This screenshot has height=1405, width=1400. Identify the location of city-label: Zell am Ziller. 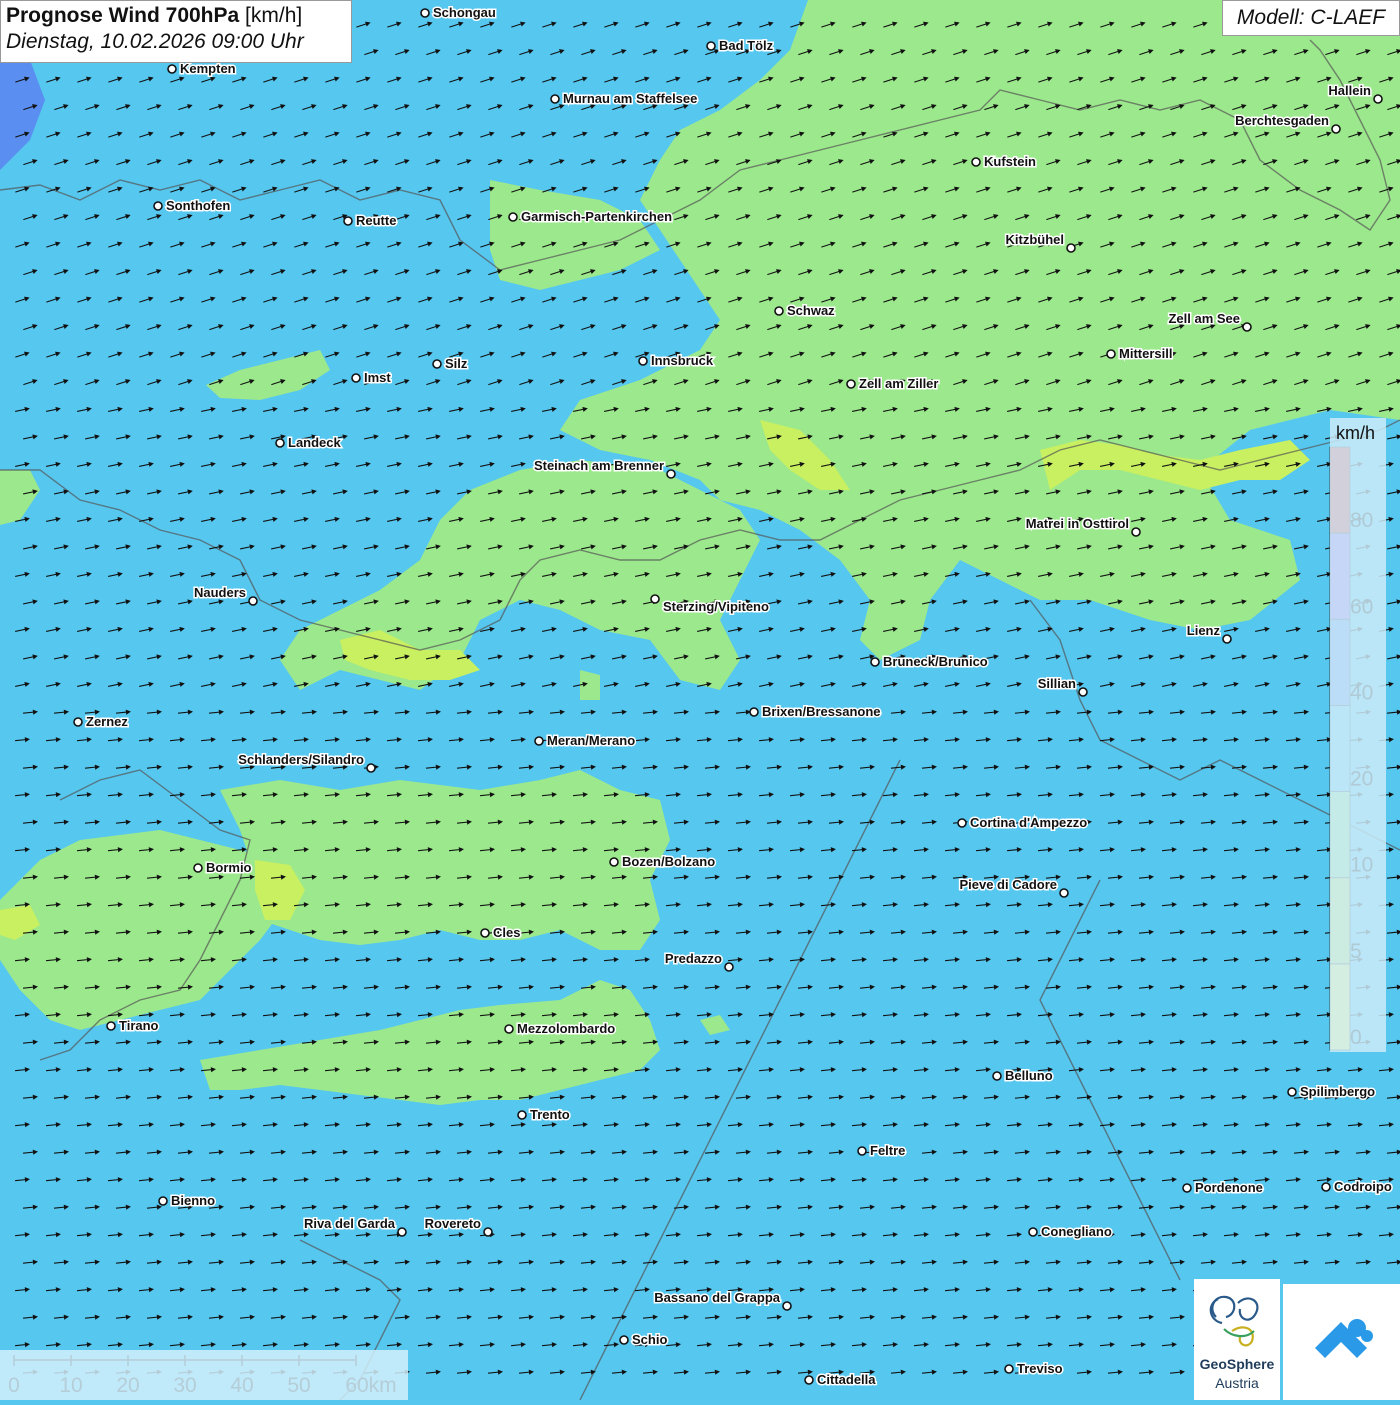
(898, 383).